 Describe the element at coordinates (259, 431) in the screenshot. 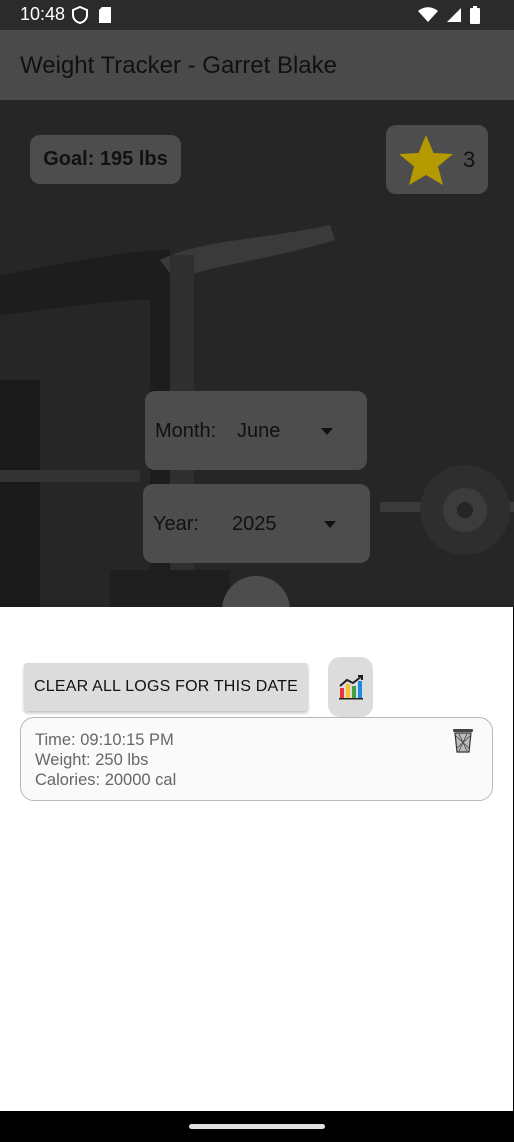

I see `month-value: June` at that location.